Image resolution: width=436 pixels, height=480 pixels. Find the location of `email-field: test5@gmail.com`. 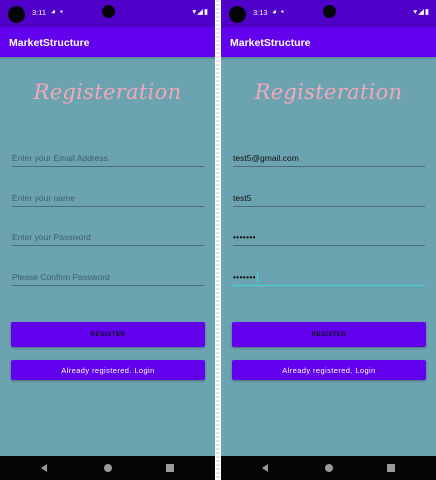

email-field: test5@gmail.com is located at coordinates (329, 159).